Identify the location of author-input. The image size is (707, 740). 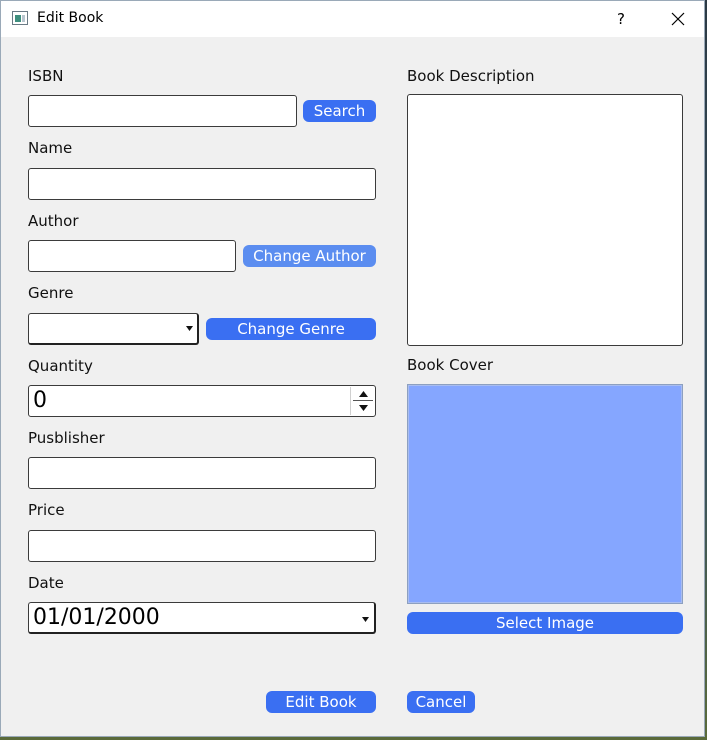
(132, 256).